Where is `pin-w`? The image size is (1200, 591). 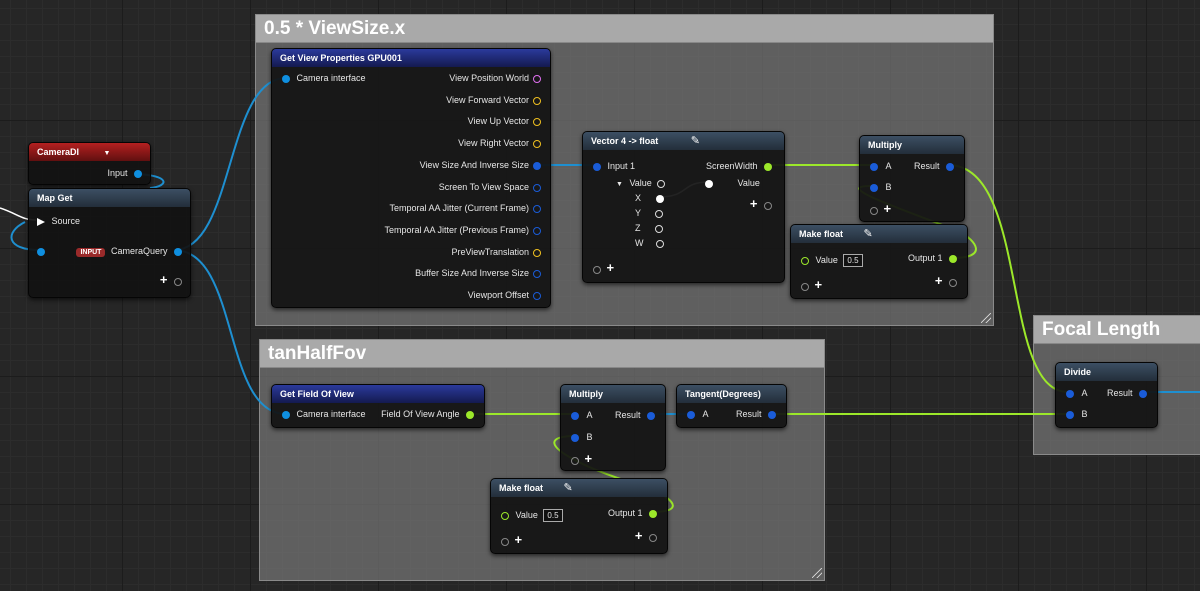 pin-w is located at coordinates (660, 243).